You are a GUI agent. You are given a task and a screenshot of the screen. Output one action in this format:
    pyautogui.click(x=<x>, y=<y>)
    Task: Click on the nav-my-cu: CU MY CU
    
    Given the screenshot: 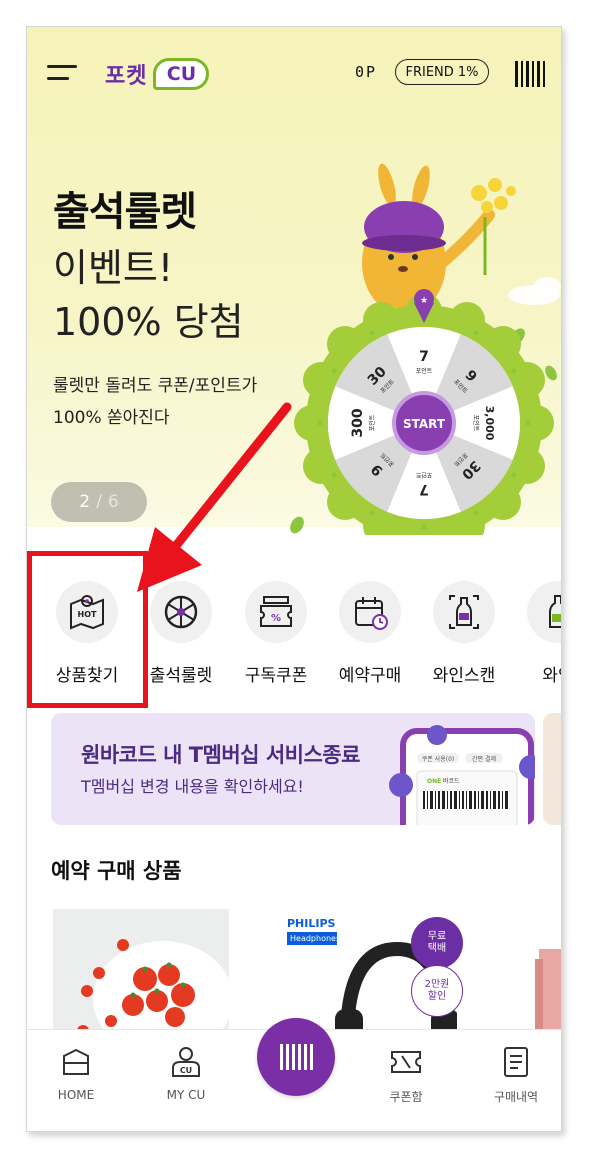 What is the action you would take?
    pyautogui.click(x=186, y=1080)
    